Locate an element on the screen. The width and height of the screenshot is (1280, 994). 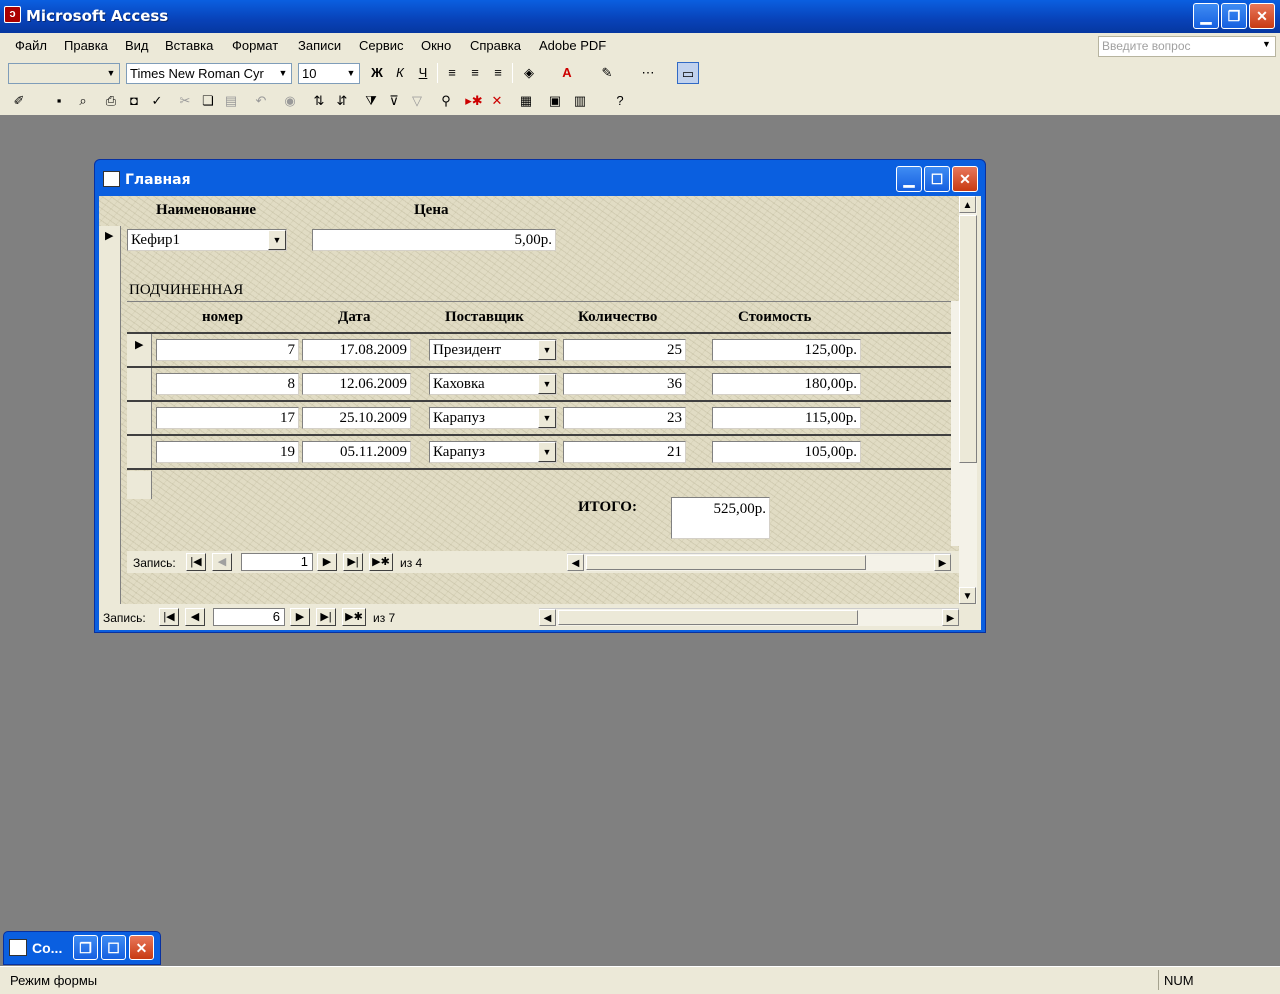
font-size-combo: 10 ▼ is located at coordinates (329, 73).